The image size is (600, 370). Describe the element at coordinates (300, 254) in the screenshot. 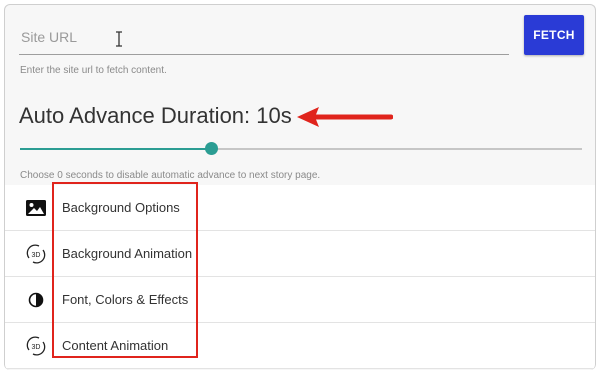

I see `background-animation-item: 3D Background Animation` at that location.